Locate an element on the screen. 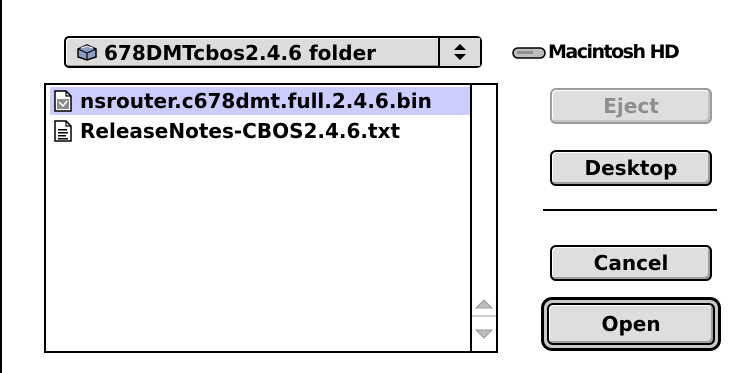  up-down-arrows-icon is located at coordinates (460, 52).